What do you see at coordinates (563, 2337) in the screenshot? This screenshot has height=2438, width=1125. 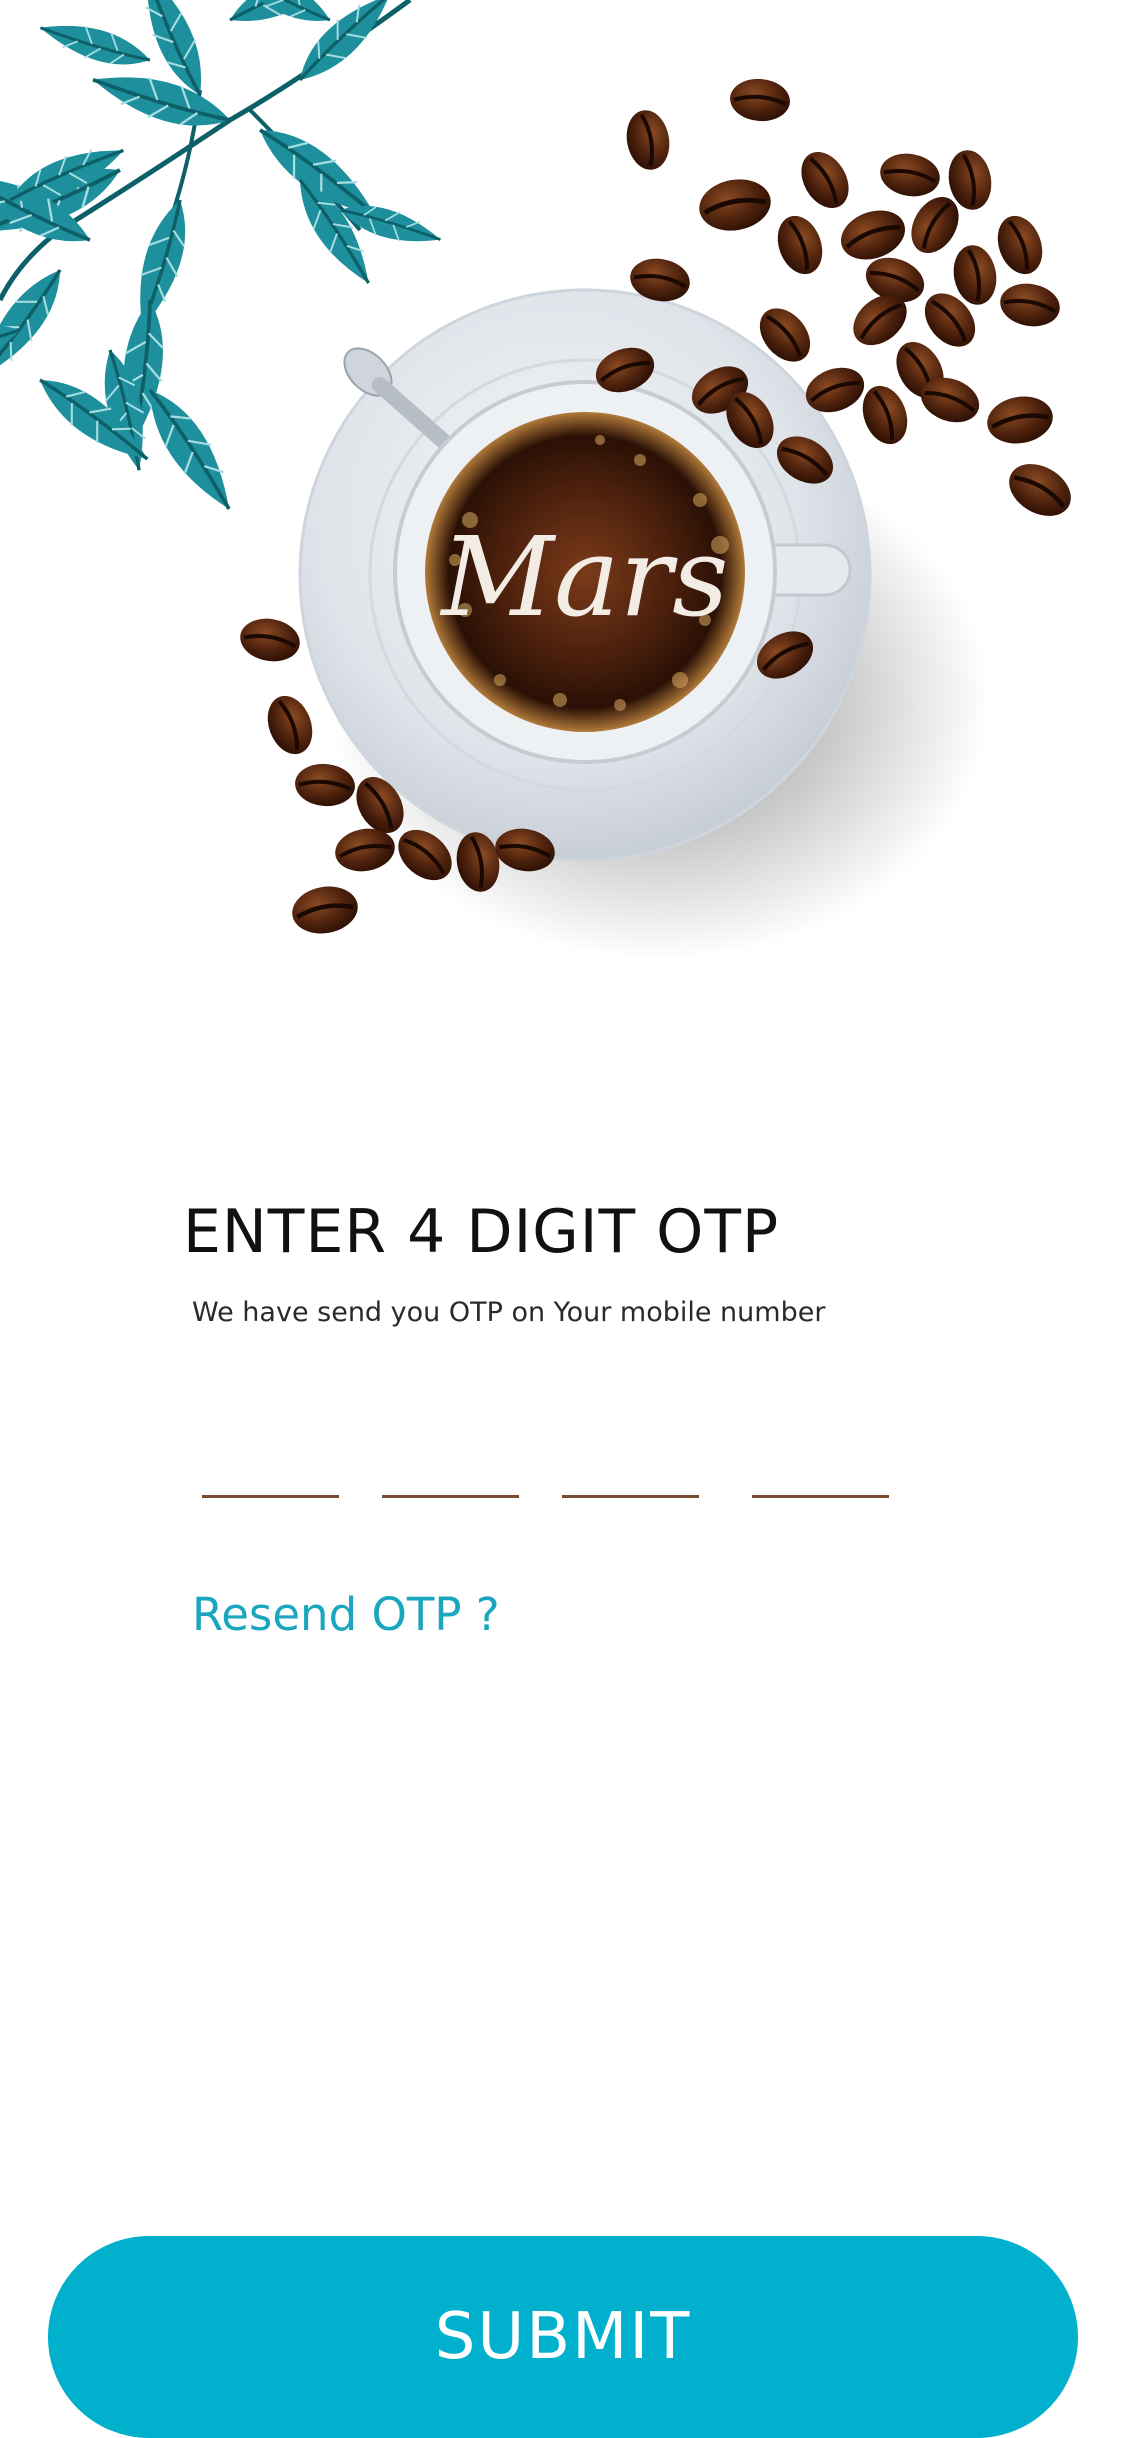 I see `submit-button: SUBMIT` at bounding box center [563, 2337].